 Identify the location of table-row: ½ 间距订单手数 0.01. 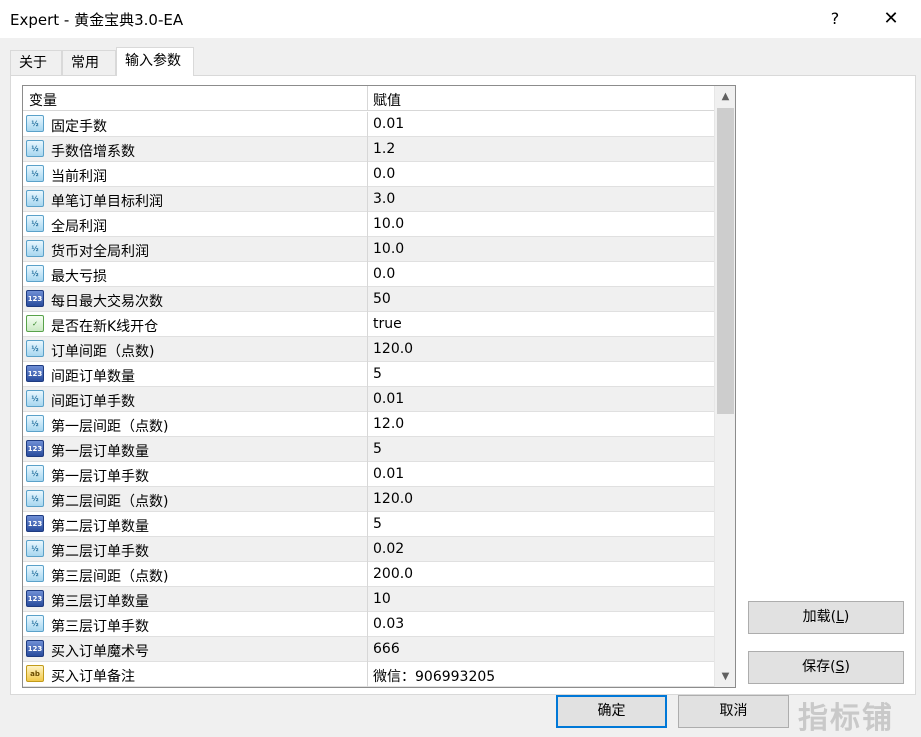
(368, 399).